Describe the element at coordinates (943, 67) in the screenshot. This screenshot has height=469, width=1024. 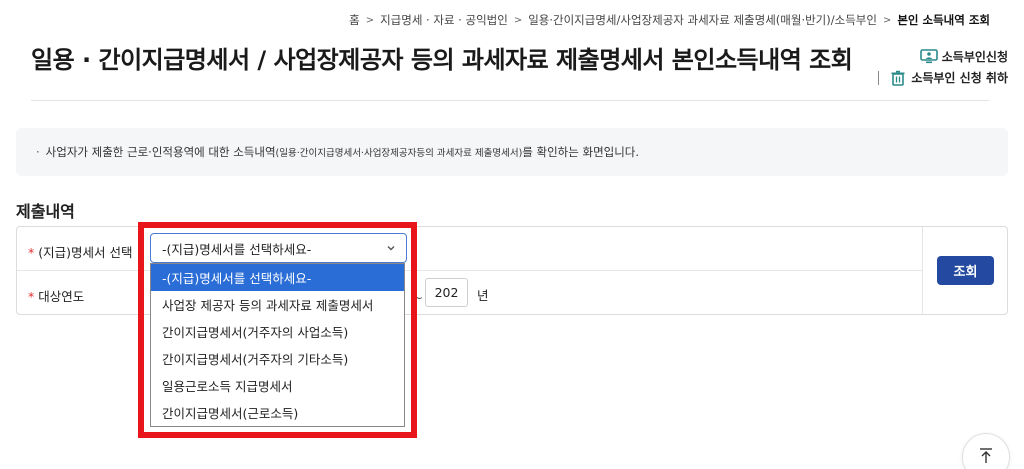
I see `side-links: 소득부인신청 소득부인 신청 취하` at that location.